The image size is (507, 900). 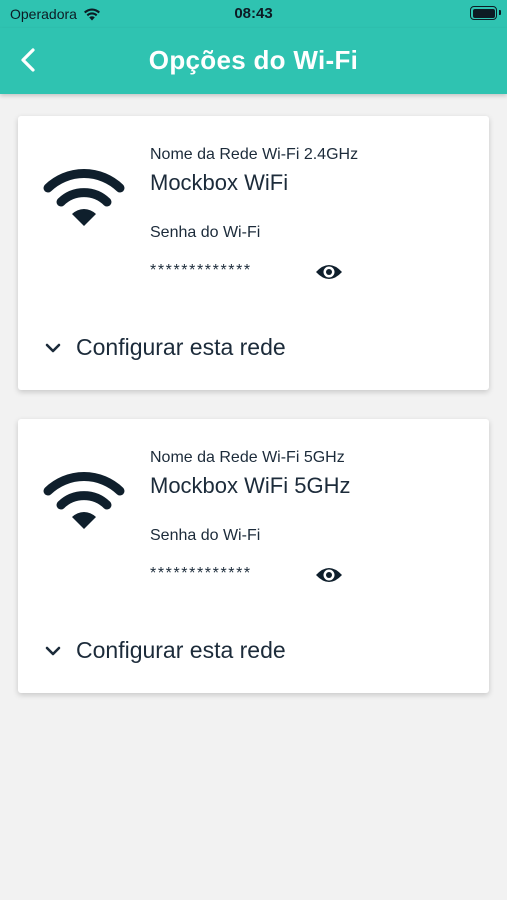 I want to click on status-bar: Operadora 08:43, so click(x=253, y=14).